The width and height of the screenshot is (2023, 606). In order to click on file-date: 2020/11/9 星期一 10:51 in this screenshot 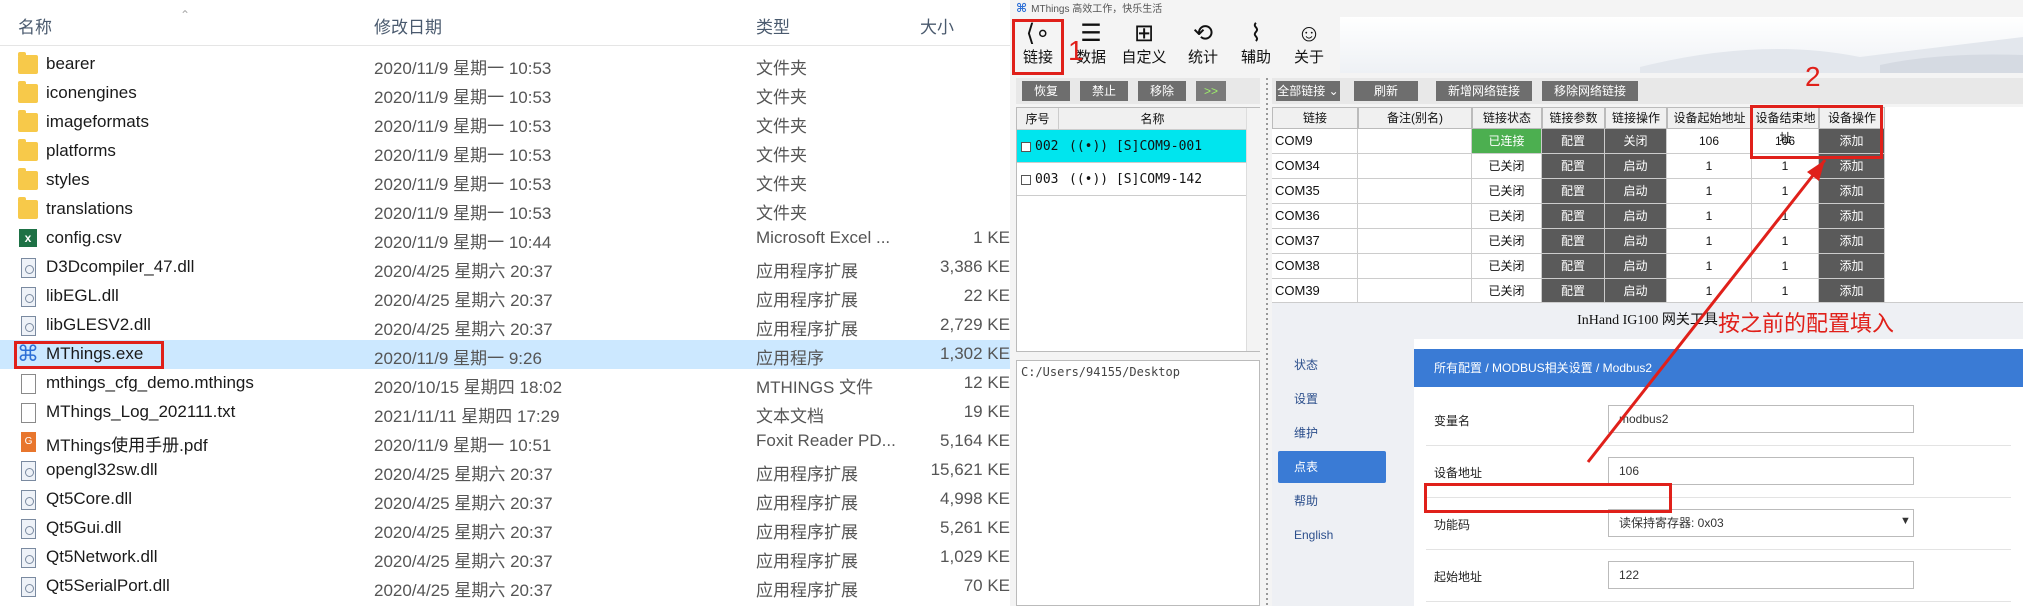, I will do `click(463, 445)`.